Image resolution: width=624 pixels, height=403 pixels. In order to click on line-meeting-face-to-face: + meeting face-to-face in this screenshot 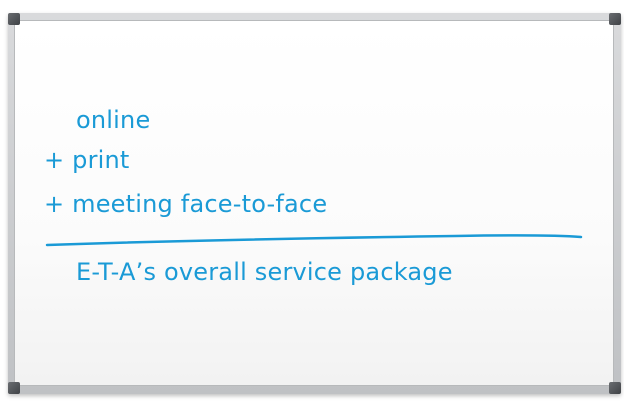, I will do `click(186, 204)`.